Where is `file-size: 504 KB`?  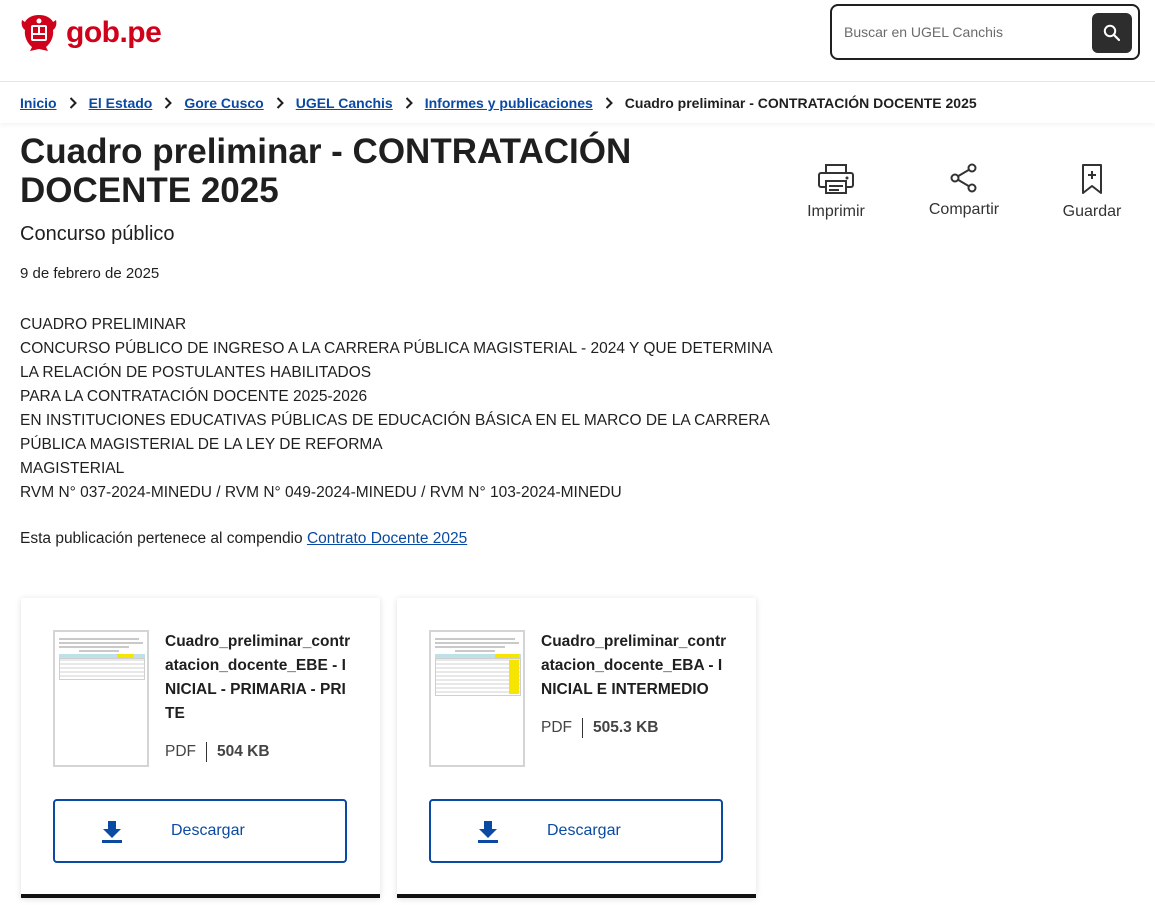 file-size: 504 KB is located at coordinates (243, 751).